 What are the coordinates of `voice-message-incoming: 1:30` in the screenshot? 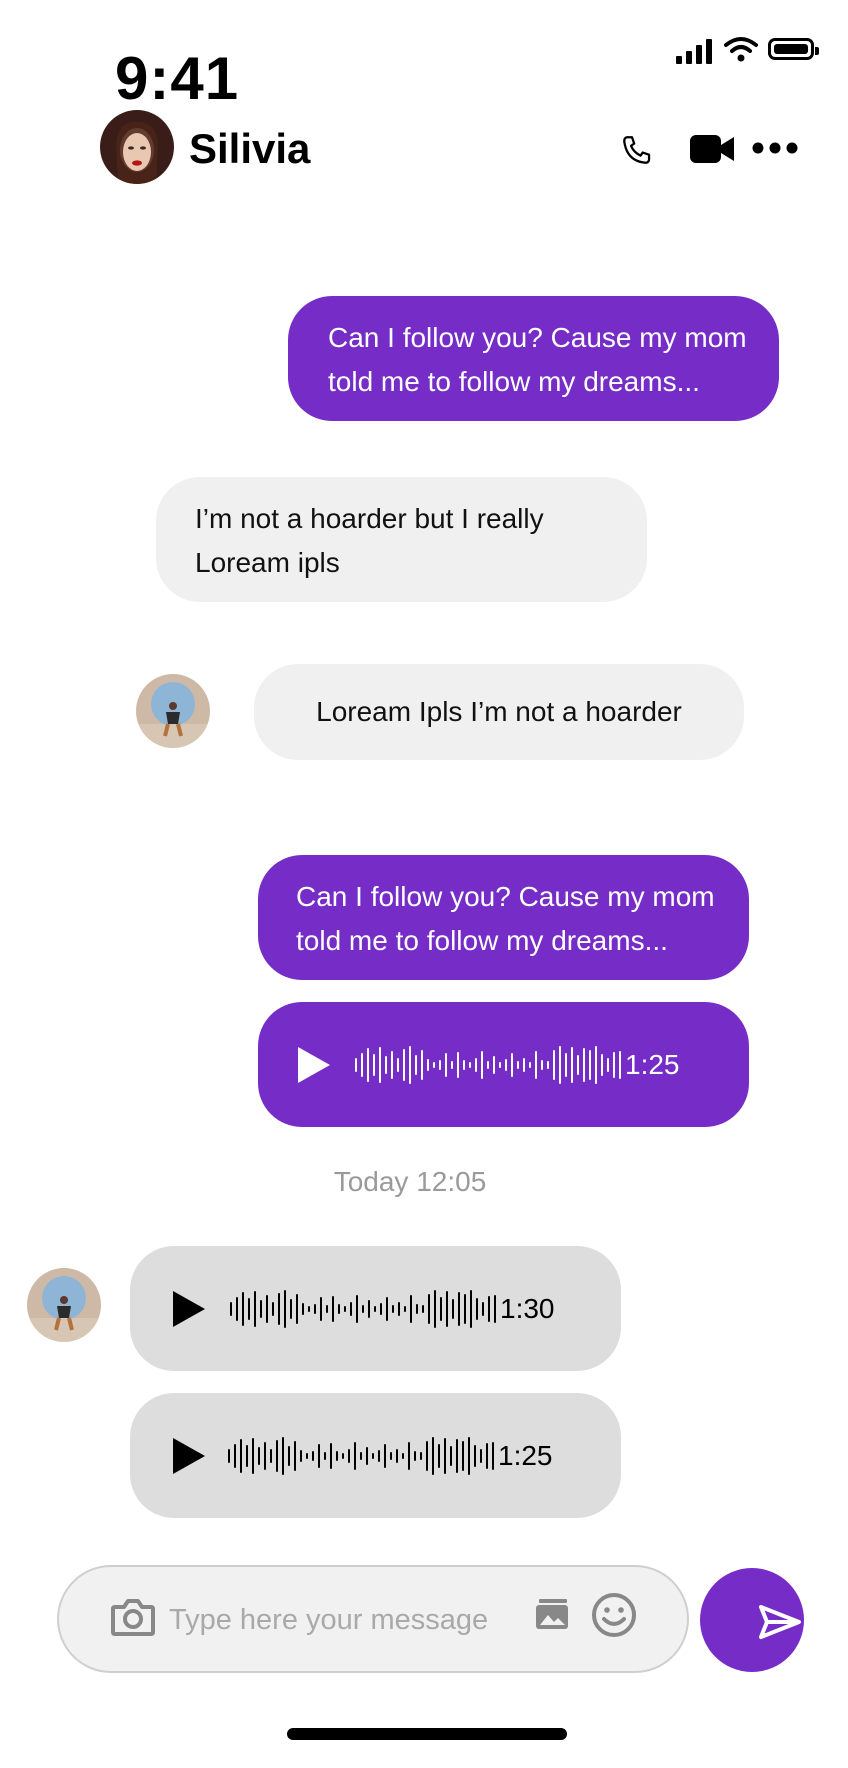 It's located at (375, 1308).